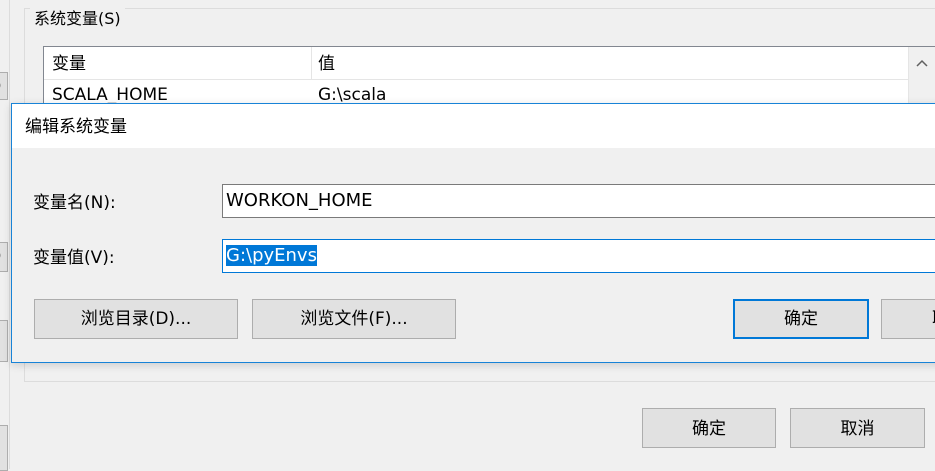  I want to click on variable-name-input: WORKON_HOME, so click(578, 201).